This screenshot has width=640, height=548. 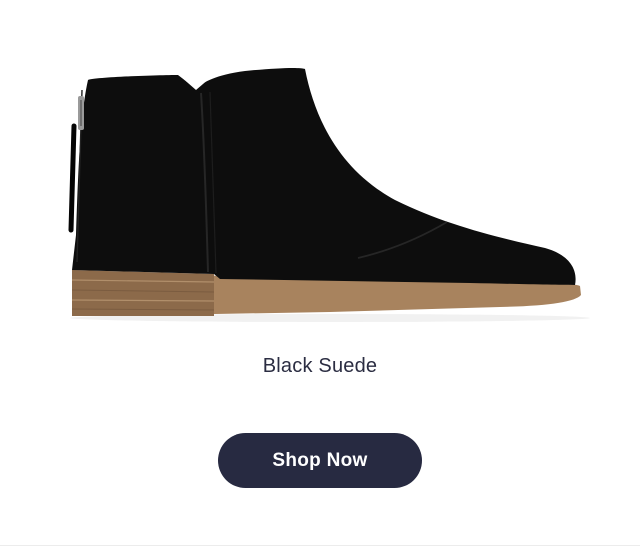 What do you see at coordinates (320, 460) in the screenshot?
I see `shop-now-button: Shop Now` at bounding box center [320, 460].